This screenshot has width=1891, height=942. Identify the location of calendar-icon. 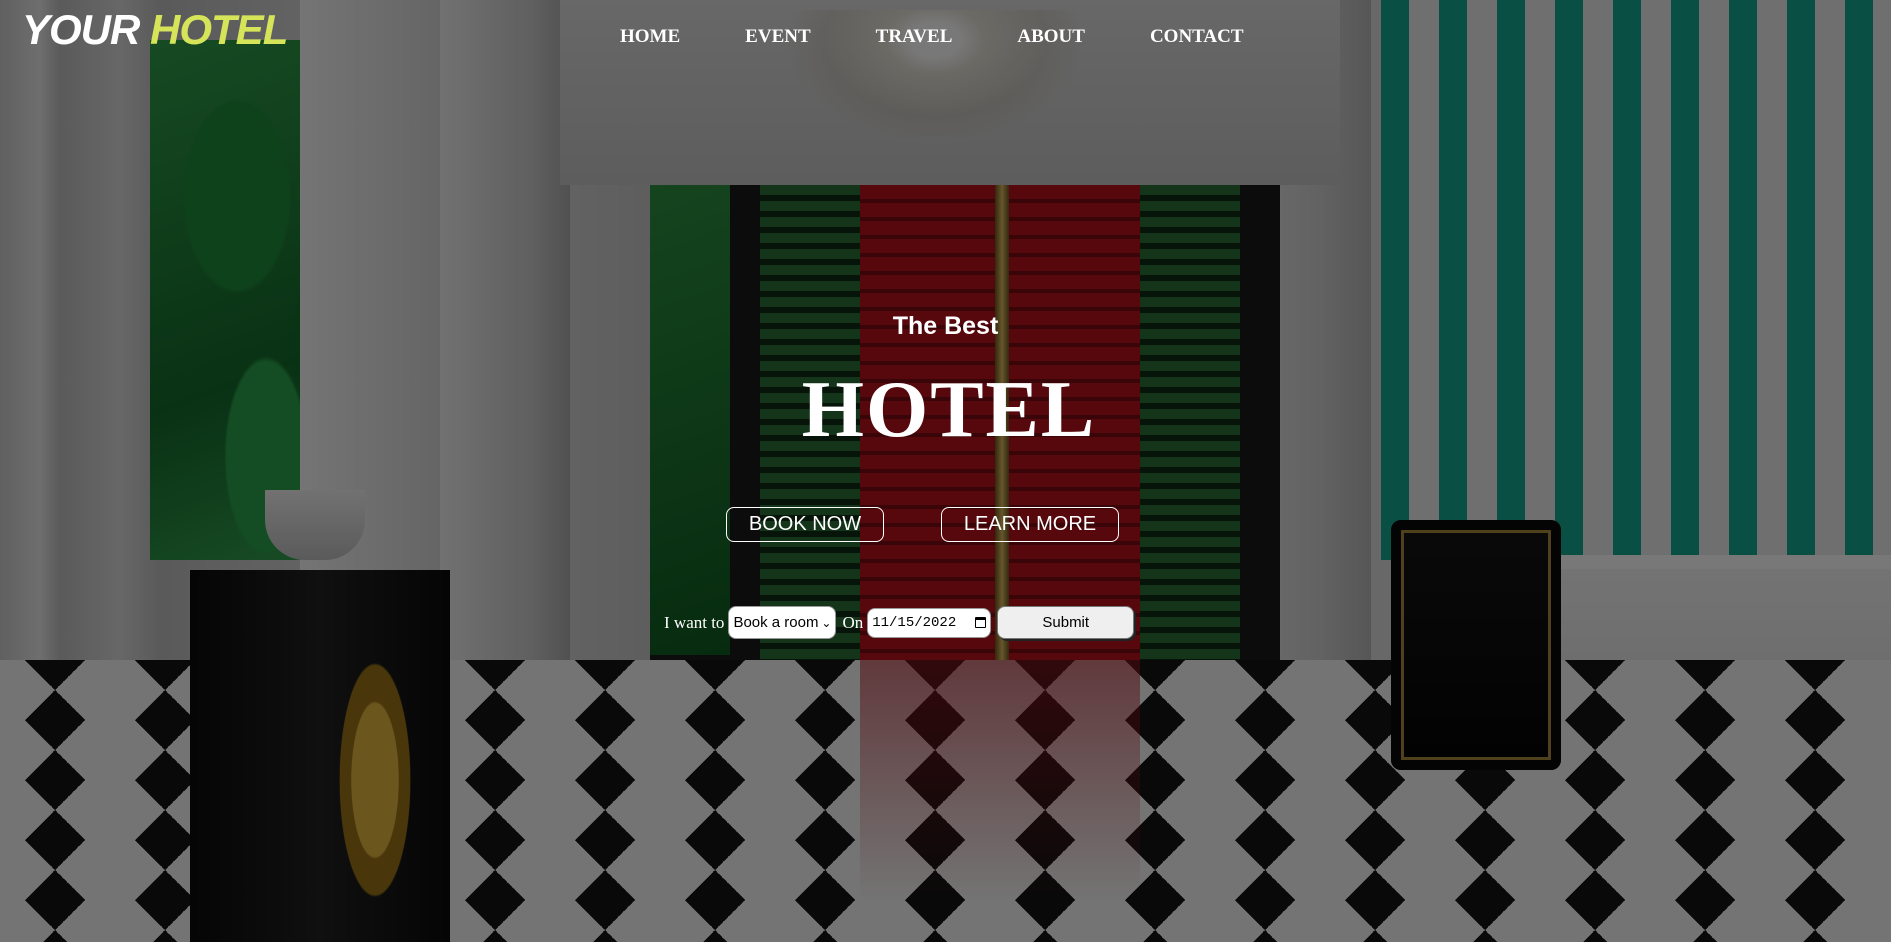
(981, 622).